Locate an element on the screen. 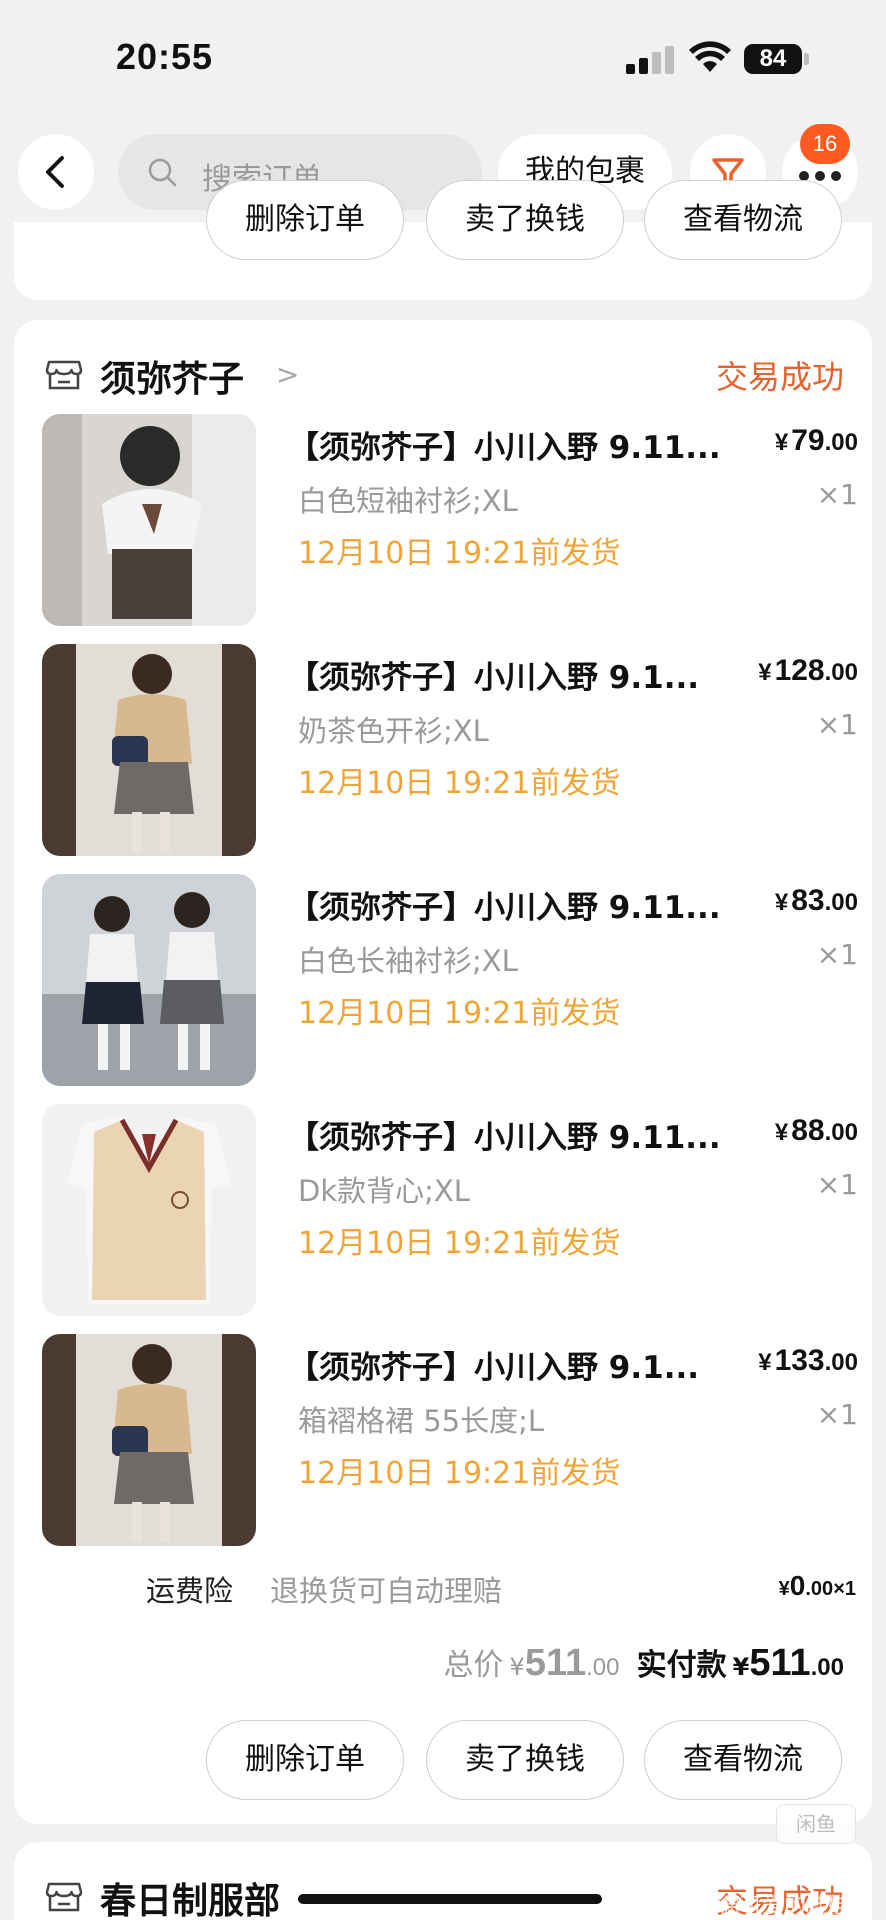 This screenshot has width=886, height=1920. home-indicator is located at coordinates (450, 1899).